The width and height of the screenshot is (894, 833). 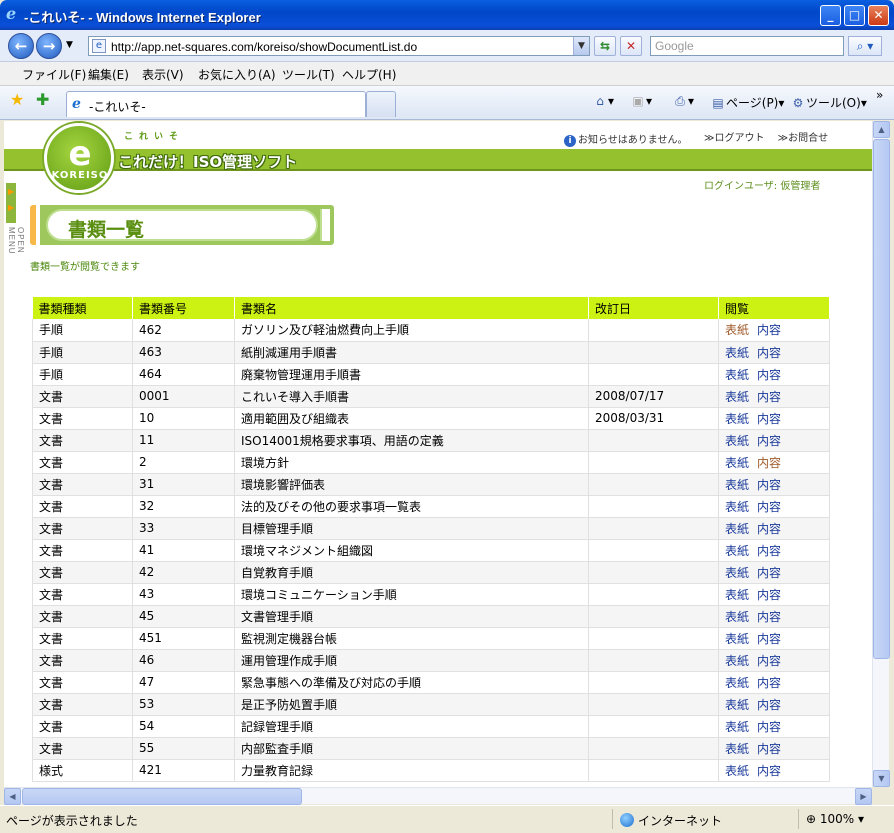 I want to click on menu-edit: 編集(E), so click(x=108, y=74).